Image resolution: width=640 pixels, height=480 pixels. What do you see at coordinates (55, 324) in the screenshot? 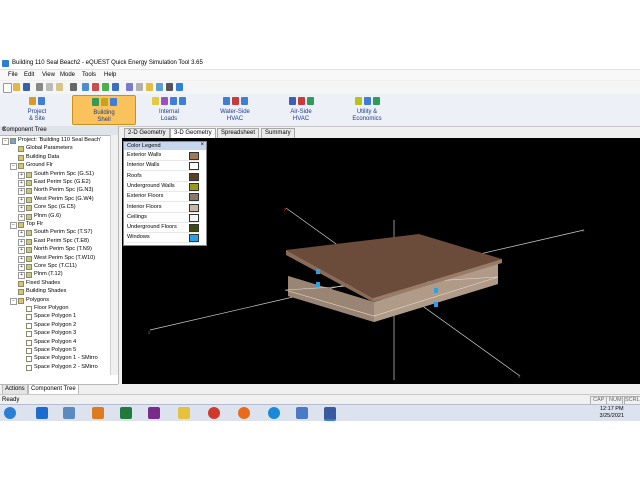
I see `tree-item-label: Space Polygon 2` at bounding box center [55, 324].